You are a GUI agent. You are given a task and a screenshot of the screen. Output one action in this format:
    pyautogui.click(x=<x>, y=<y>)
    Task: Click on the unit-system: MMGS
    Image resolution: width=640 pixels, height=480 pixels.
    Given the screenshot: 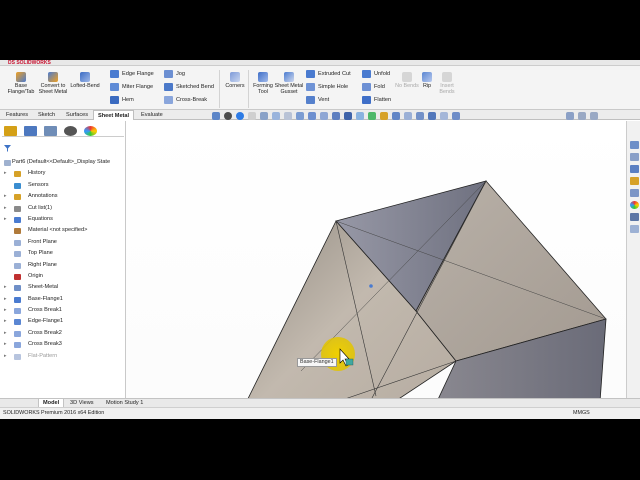 What is the action you would take?
    pyautogui.click(x=581, y=413)
    